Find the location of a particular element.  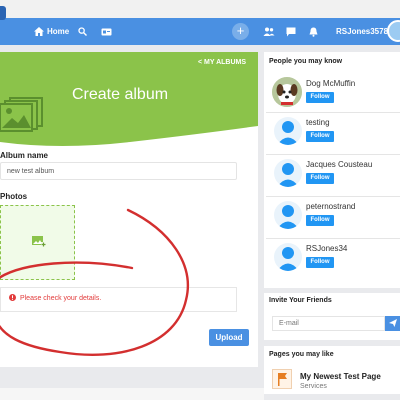

person-item: Dog McMuffin Follow is located at coordinates (333, 91).